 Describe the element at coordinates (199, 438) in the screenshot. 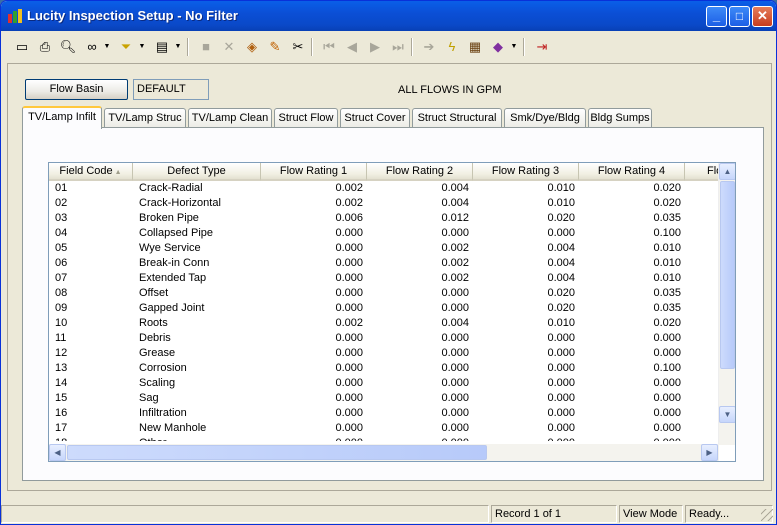

I see `defect-type-cell: Other` at that location.